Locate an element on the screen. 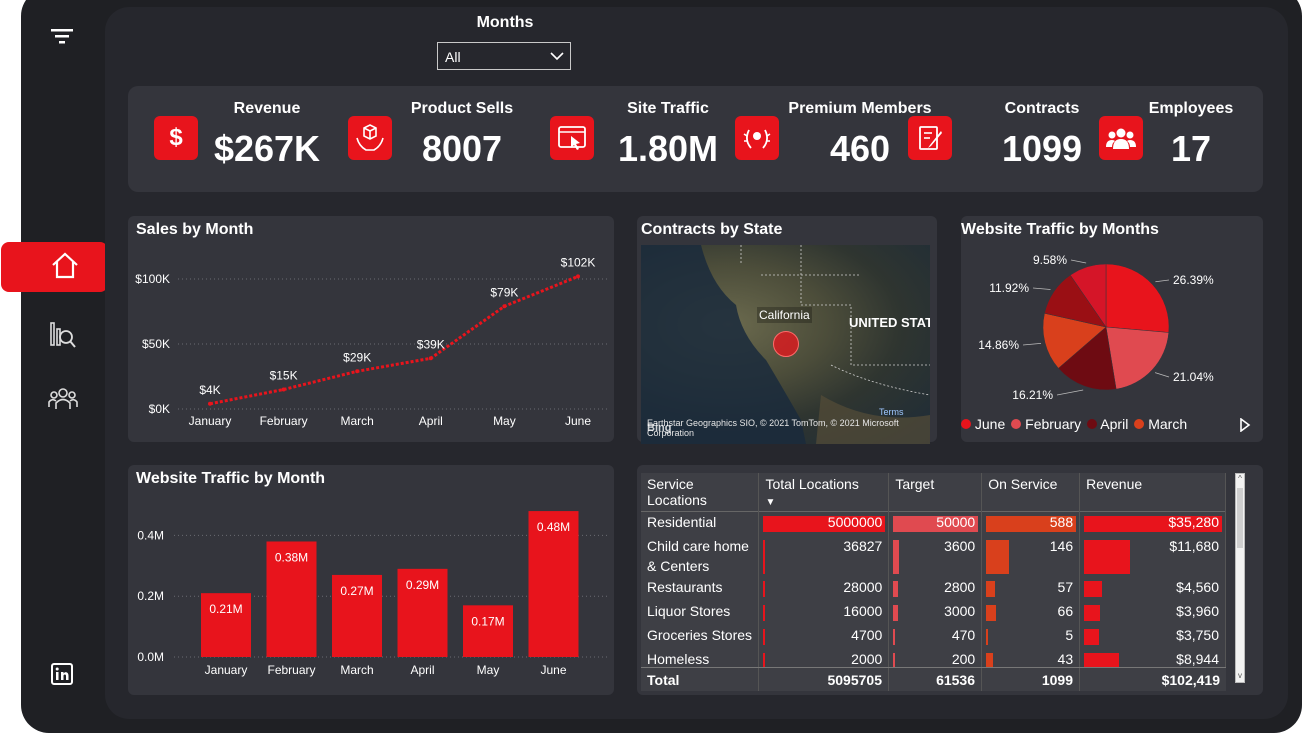 The width and height of the screenshot is (1306, 751). scroll-down-icon: v is located at coordinates (1240, 675).